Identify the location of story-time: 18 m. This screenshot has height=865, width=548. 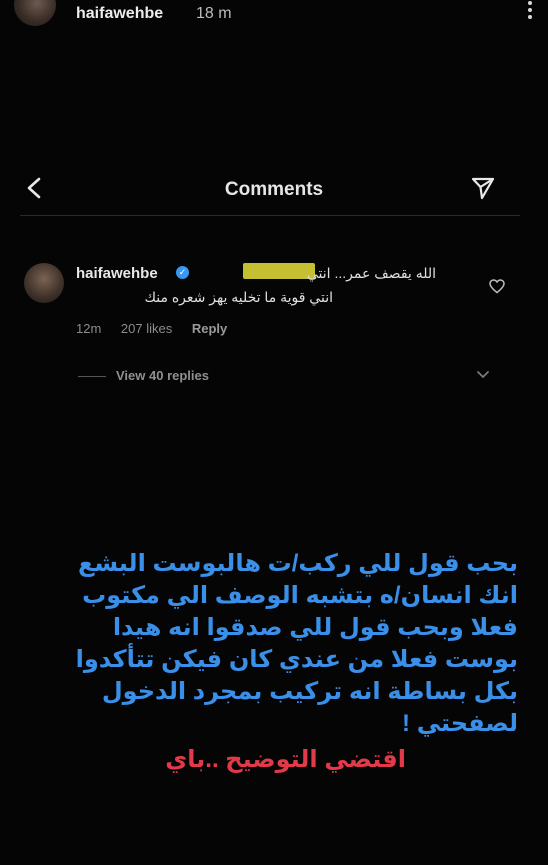
(214, 13).